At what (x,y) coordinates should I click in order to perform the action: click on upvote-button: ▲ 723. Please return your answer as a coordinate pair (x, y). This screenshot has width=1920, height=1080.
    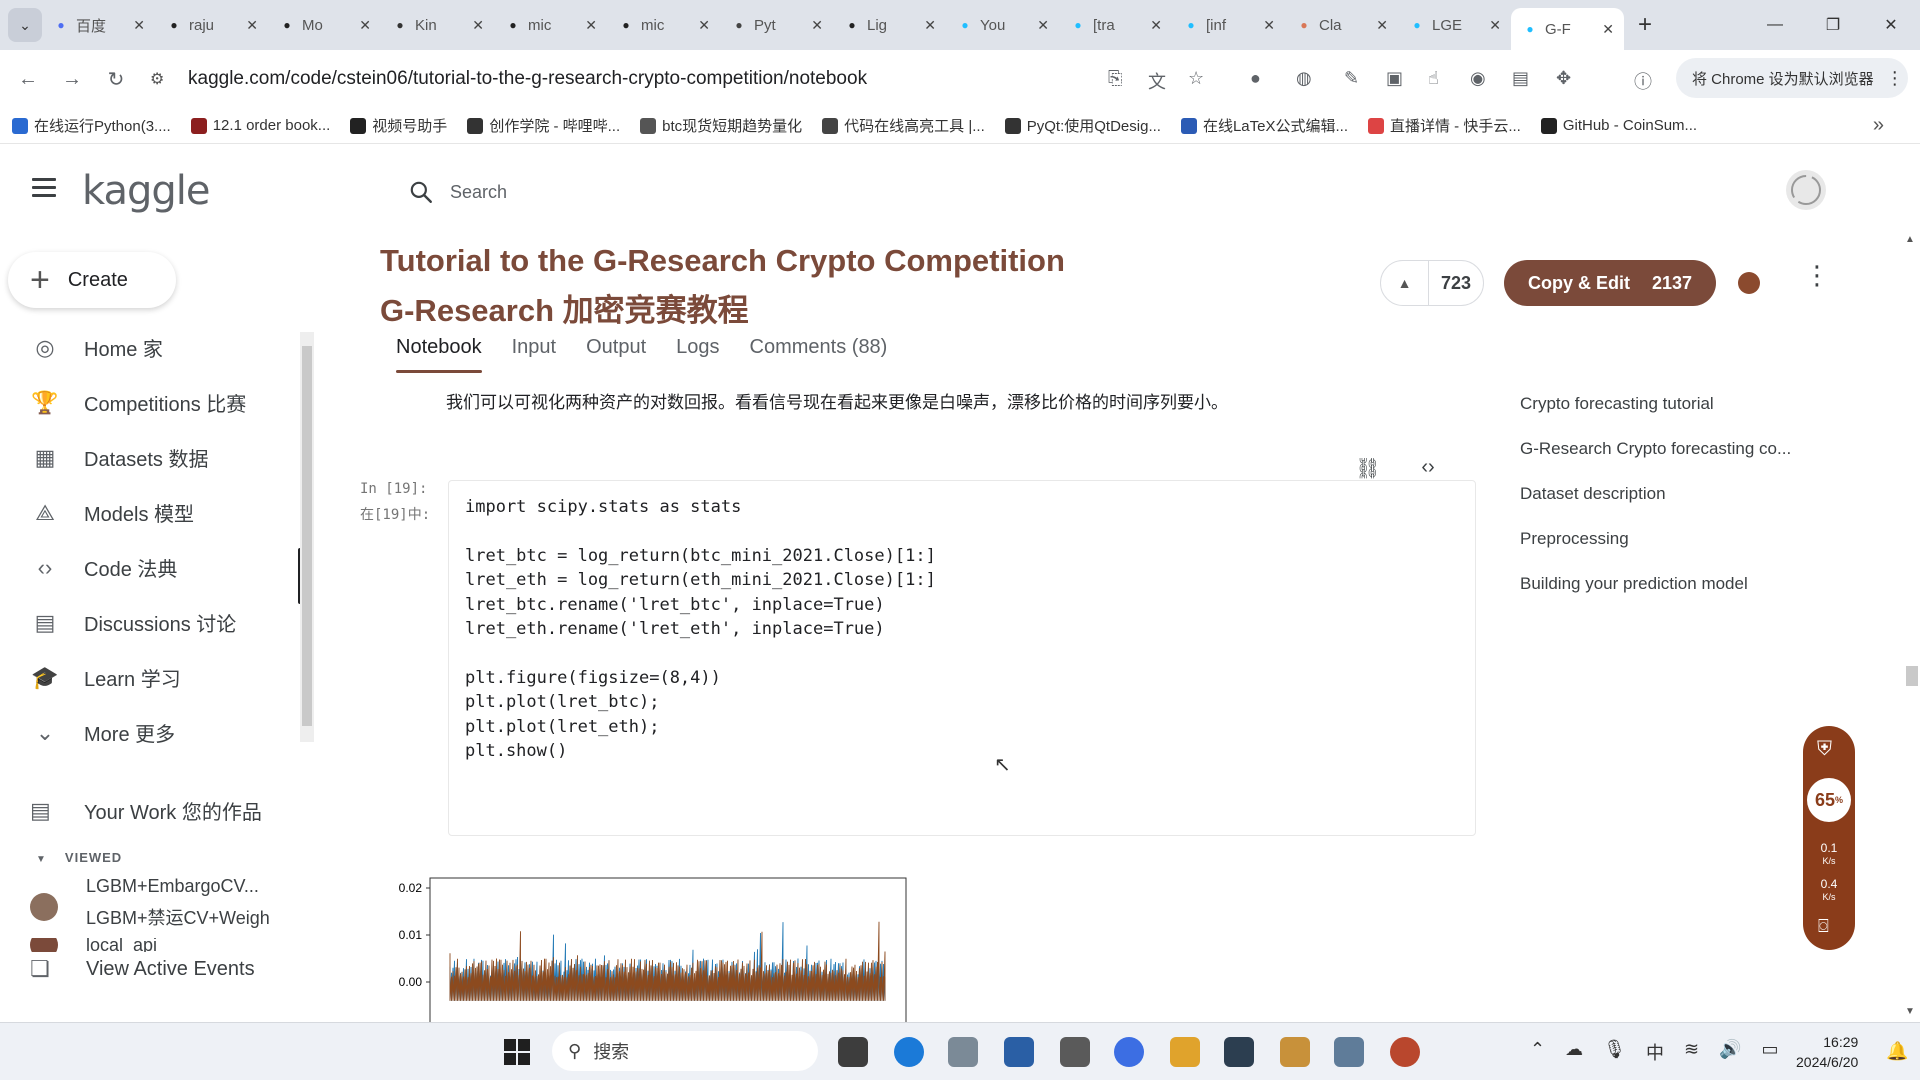
    Looking at the image, I should click on (1432, 283).